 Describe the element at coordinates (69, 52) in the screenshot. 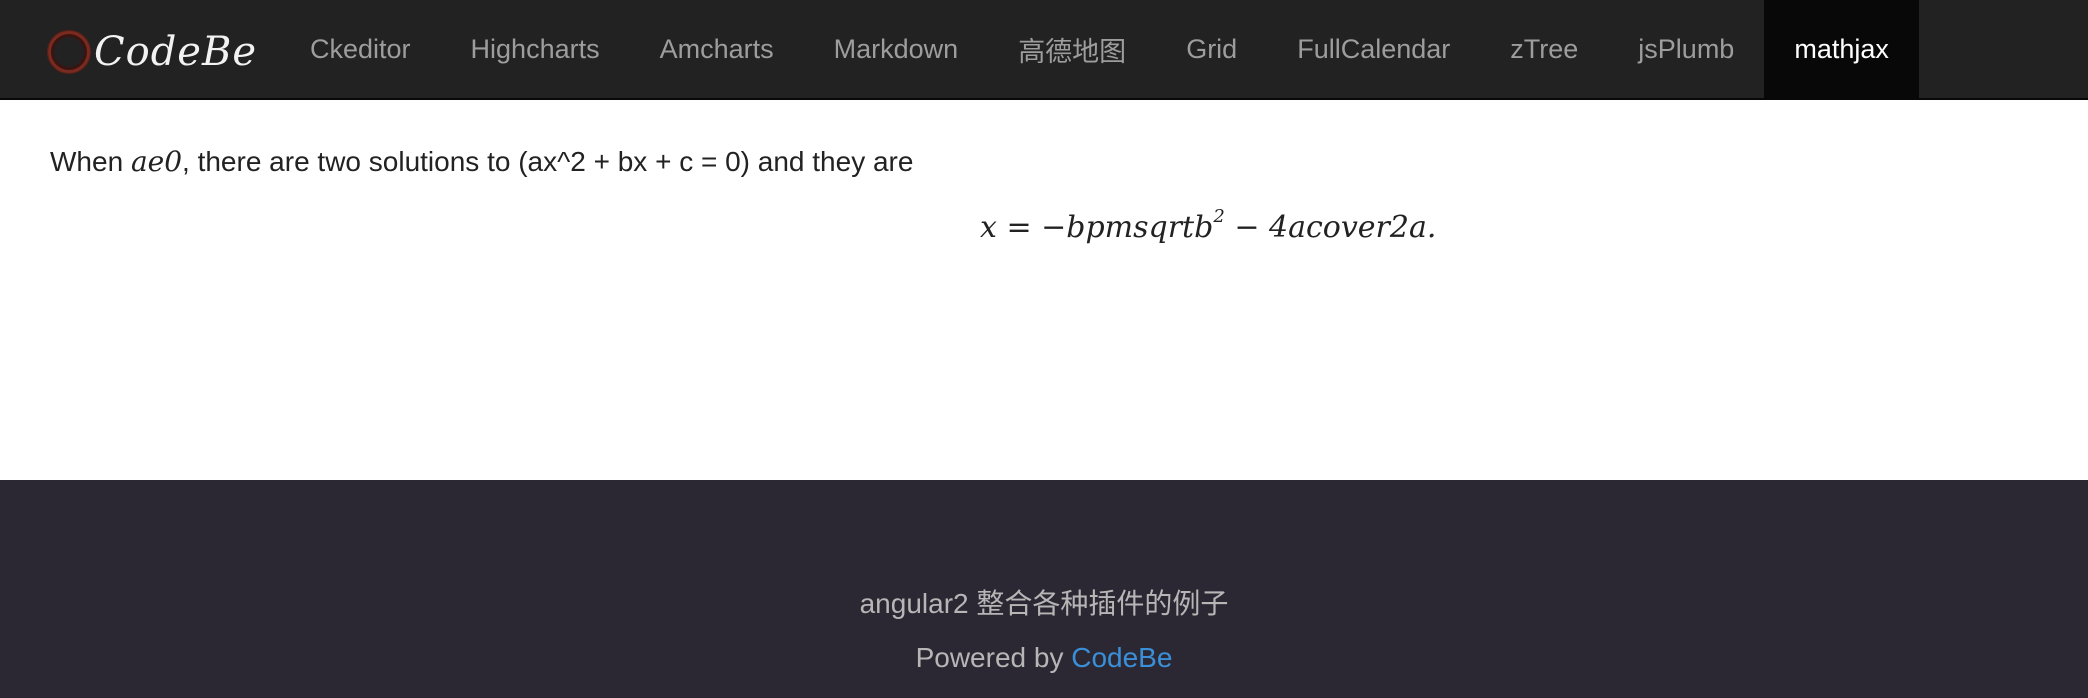

I see `logo-ring-icon` at that location.